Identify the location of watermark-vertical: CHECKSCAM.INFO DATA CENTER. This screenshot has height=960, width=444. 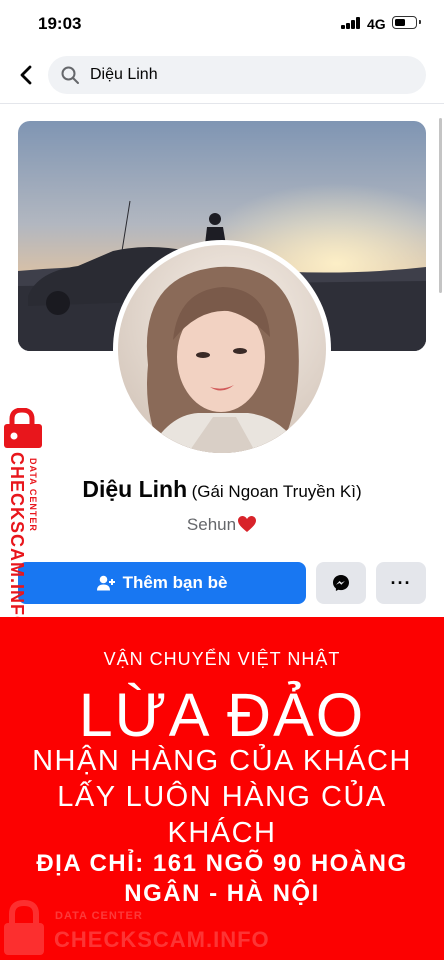
(24, 537).